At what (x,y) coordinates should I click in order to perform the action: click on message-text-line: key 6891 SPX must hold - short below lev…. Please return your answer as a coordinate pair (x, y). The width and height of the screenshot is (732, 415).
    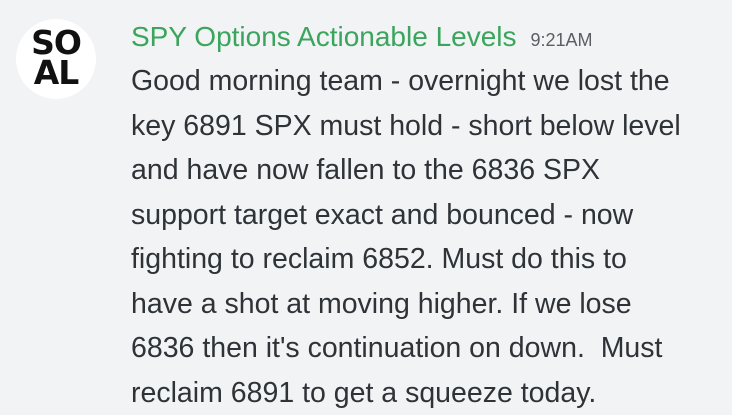
    Looking at the image, I should click on (426, 126).